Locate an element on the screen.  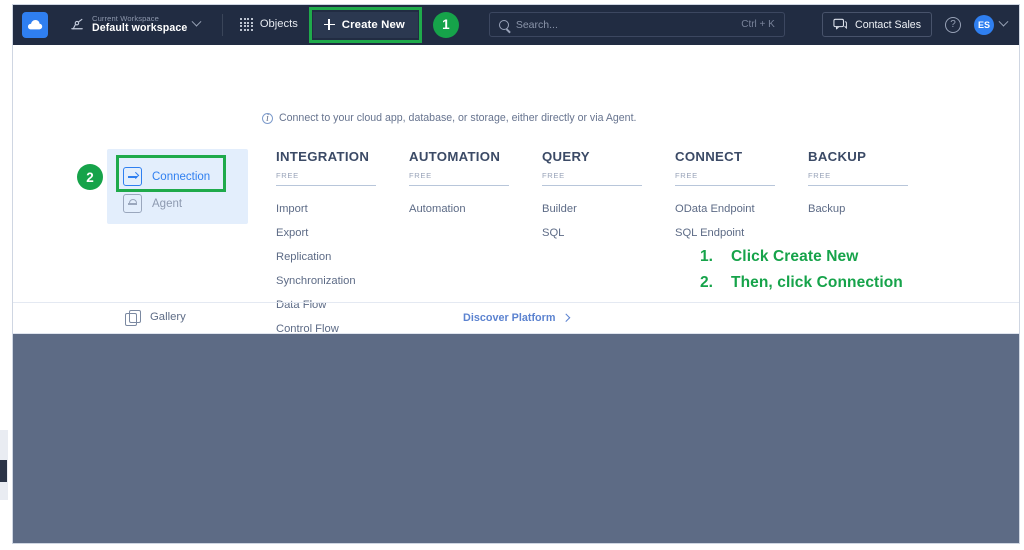
menu-item-backup: Backup is located at coordinates (874, 209).